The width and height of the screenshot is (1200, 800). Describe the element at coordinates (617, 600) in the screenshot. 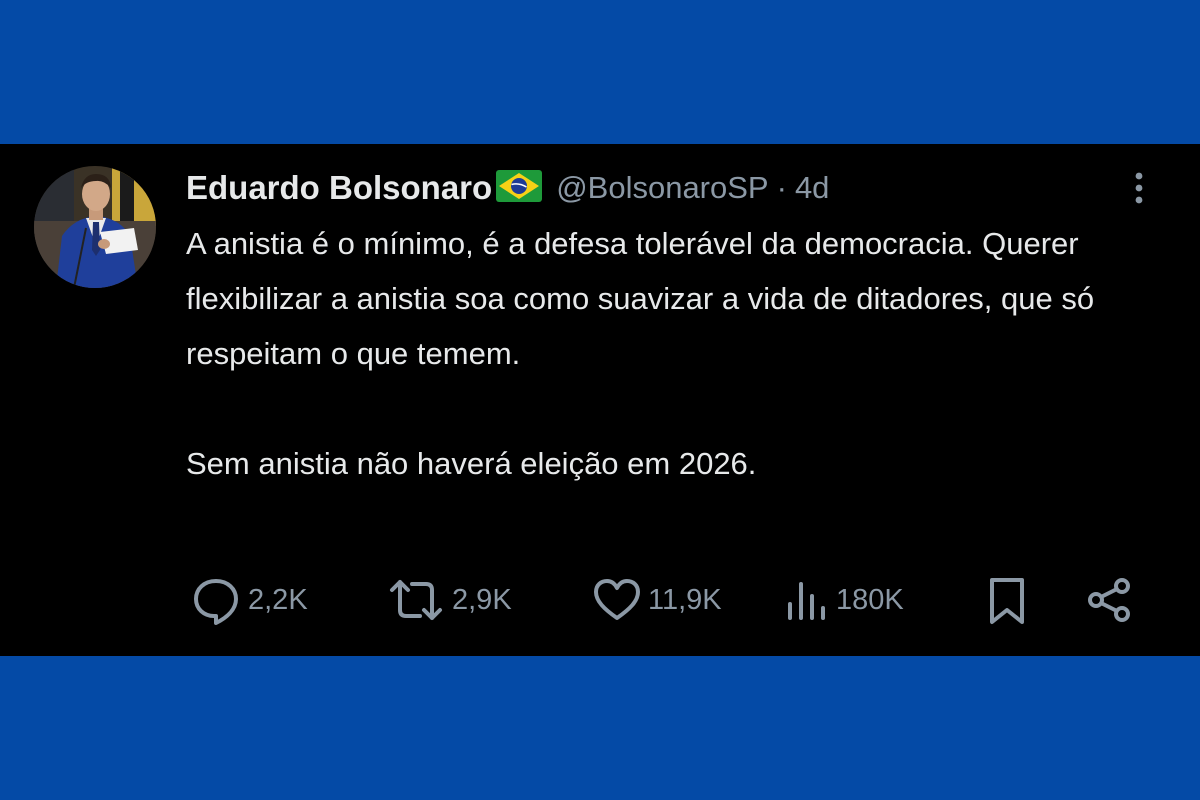

I see `heart-icon` at that location.